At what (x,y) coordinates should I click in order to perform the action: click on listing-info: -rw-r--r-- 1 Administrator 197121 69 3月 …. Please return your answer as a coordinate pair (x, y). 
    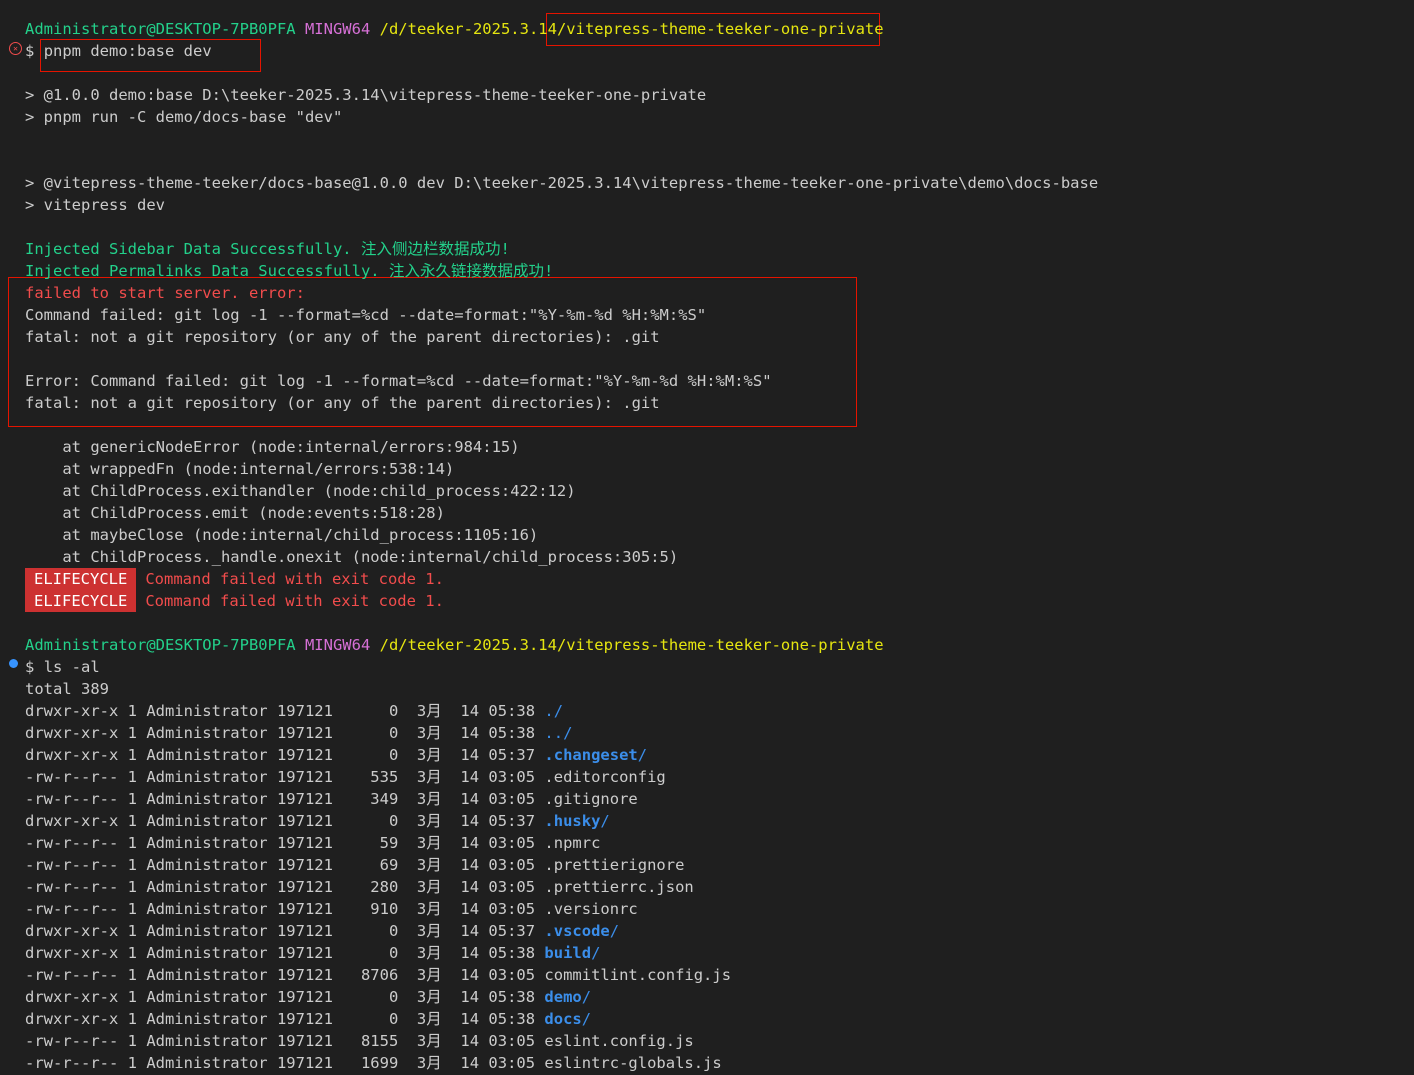
    Looking at the image, I should click on (285, 865).